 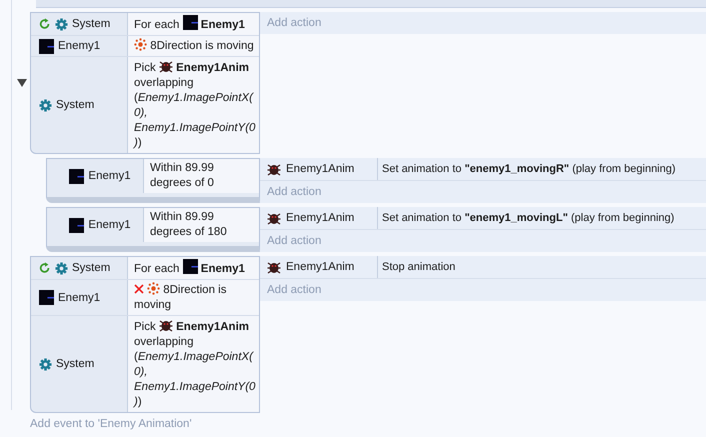 I want to click on action-text: Set animation to "enemy1_movingR" (play from beginning), so click(x=527, y=169).